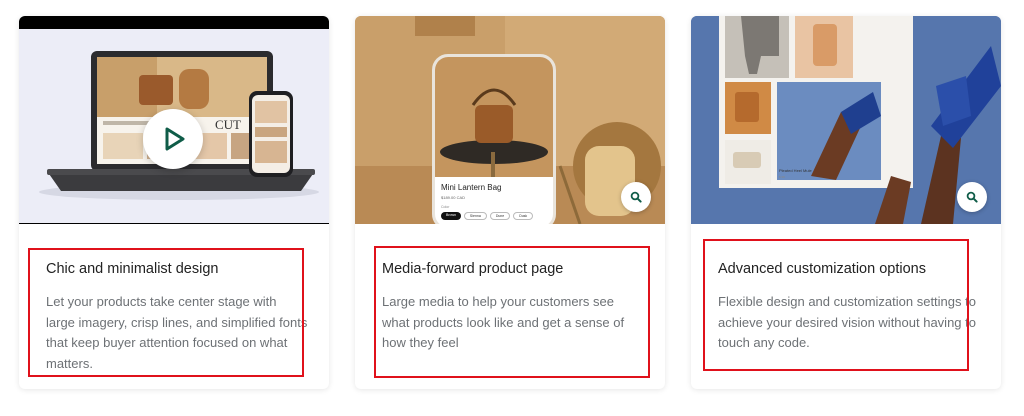  Describe the element at coordinates (445, 207) in the screenshot. I see `variant-label: Color` at that location.